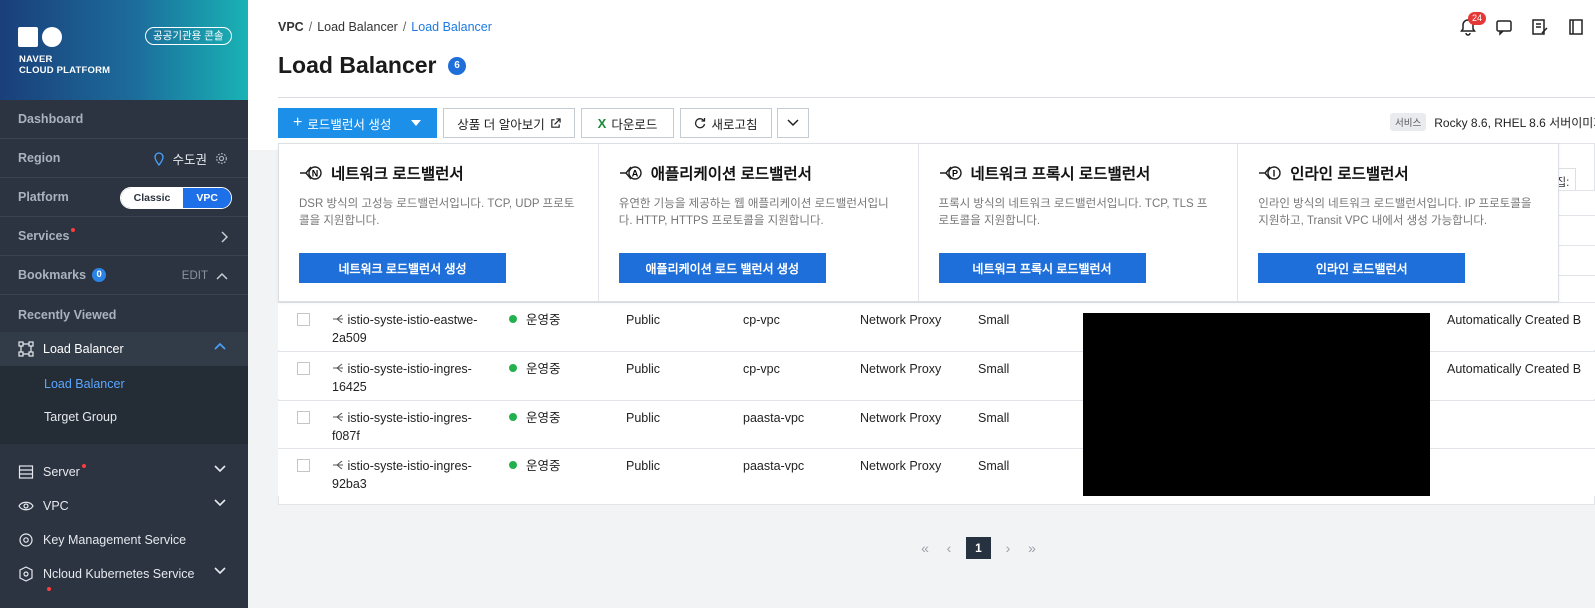 This screenshot has width=1595, height=608. I want to click on manual-book-icon, so click(1577, 26).